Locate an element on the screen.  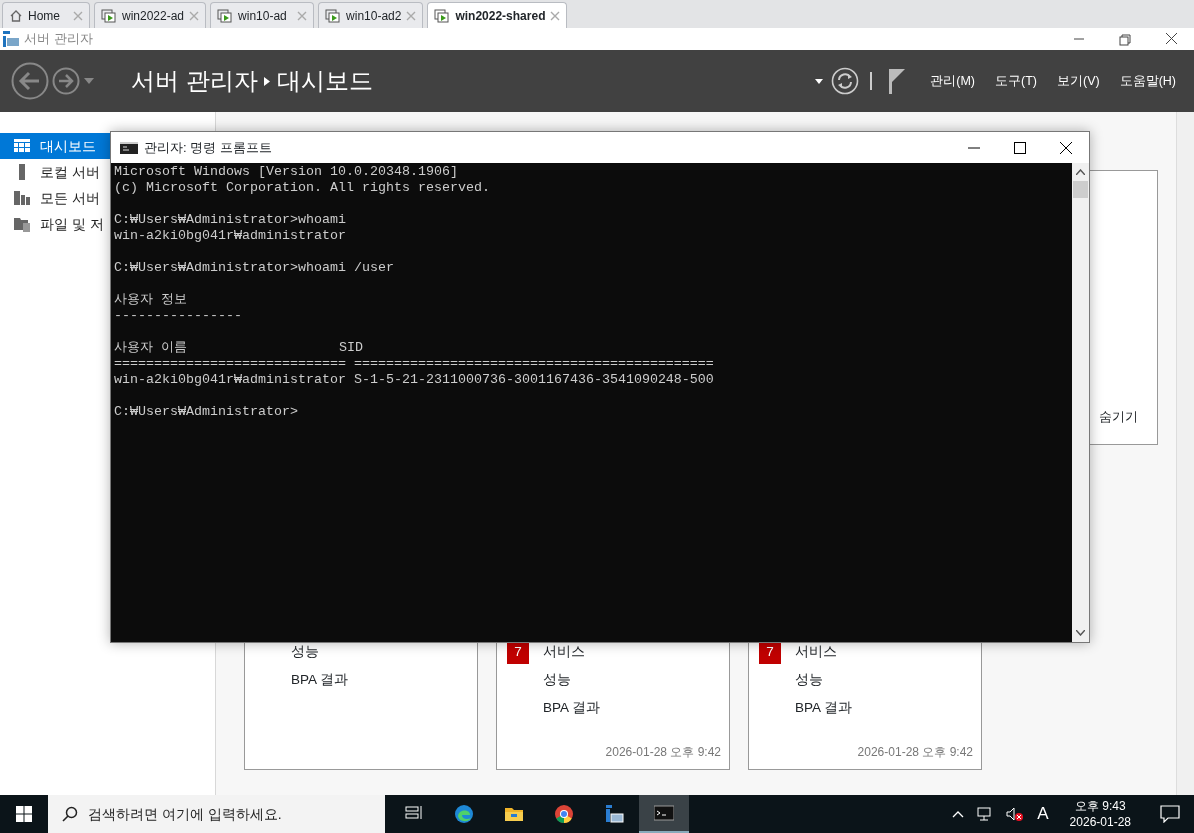
clock-time: 오후 9:43 is located at coordinates (1100, 806).